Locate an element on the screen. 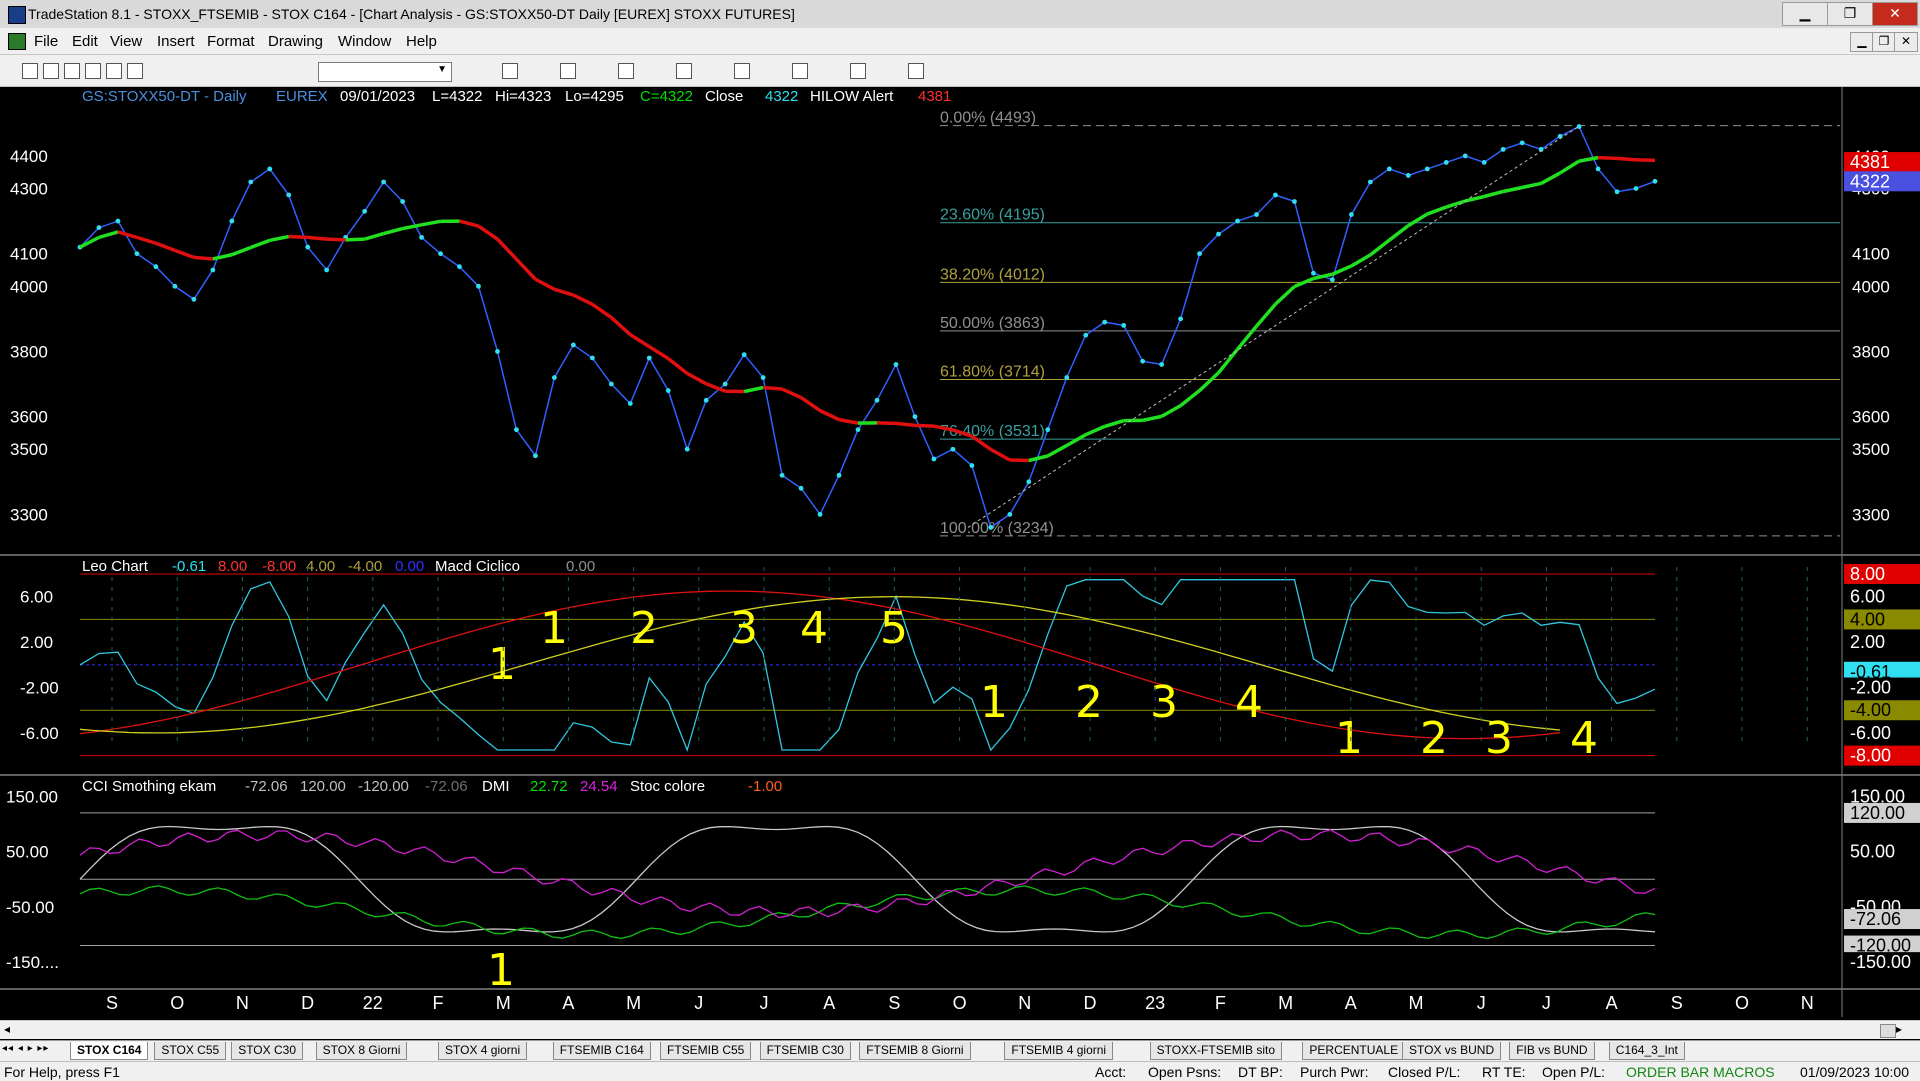  tab-10: STOXX-FTSEMIB sito is located at coordinates (1216, 1051).